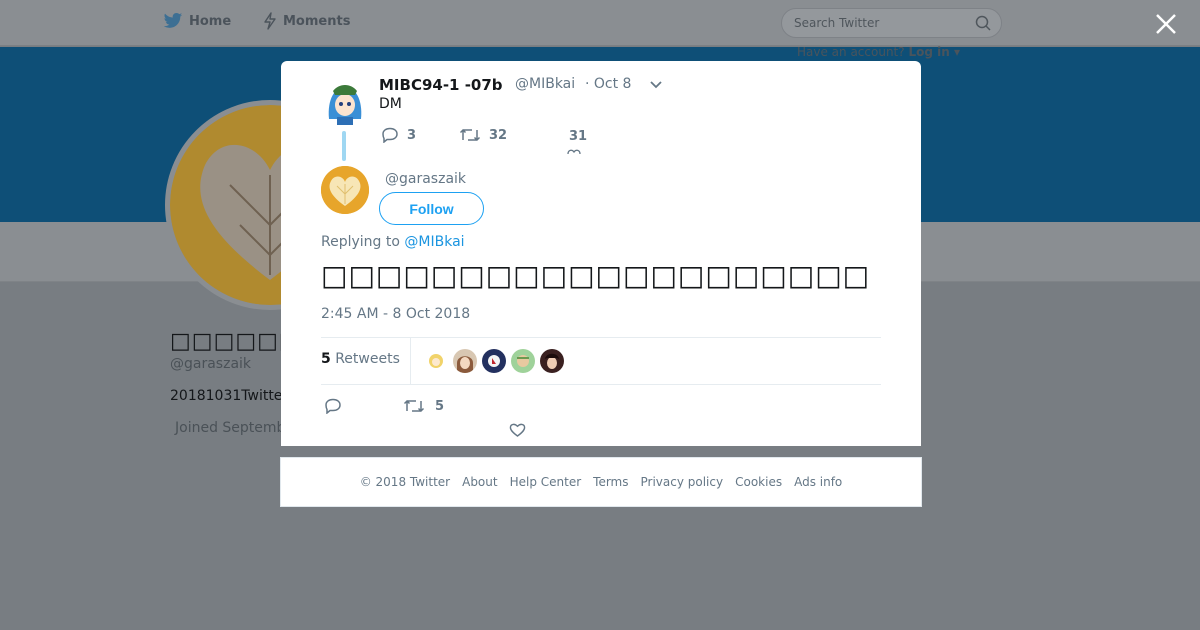 This screenshot has width=1200, height=630. What do you see at coordinates (410, 360) in the screenshot?
I see `stats-separator` at bounding box center [410, 360].